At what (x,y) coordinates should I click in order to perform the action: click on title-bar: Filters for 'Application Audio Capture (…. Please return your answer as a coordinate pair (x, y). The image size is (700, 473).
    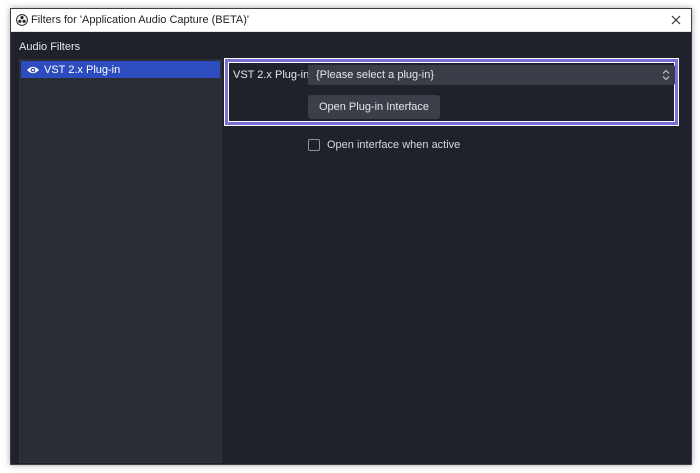
    Looking at the image, I should click on (351, 20).